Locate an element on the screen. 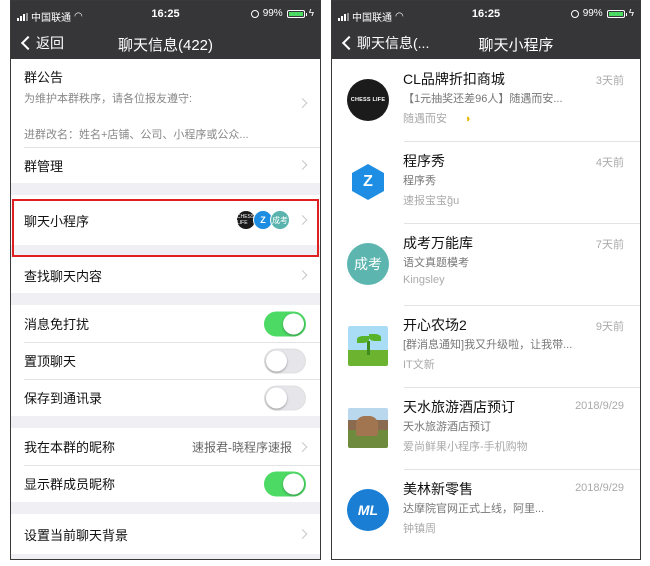  show-nicknames-cell: 显示群成员昵称 is located at coordinates (165, 483).